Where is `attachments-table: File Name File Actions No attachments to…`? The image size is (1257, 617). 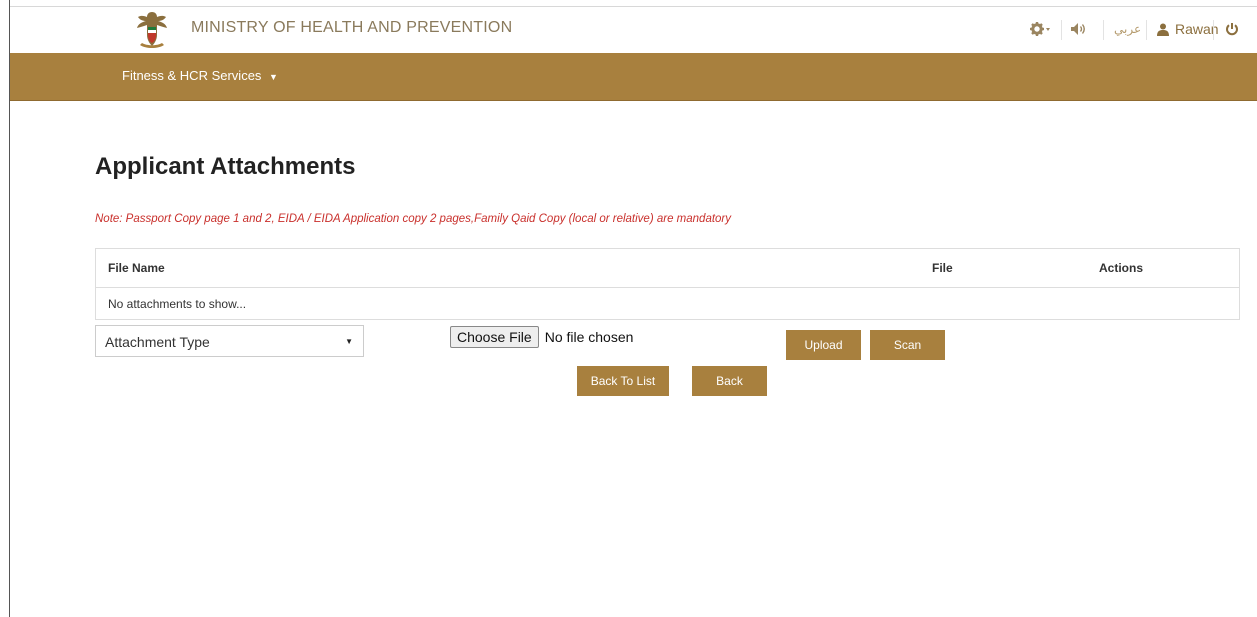
attachments-table: File Name File Actions No attachments to… is located at coordinates (667, 284).